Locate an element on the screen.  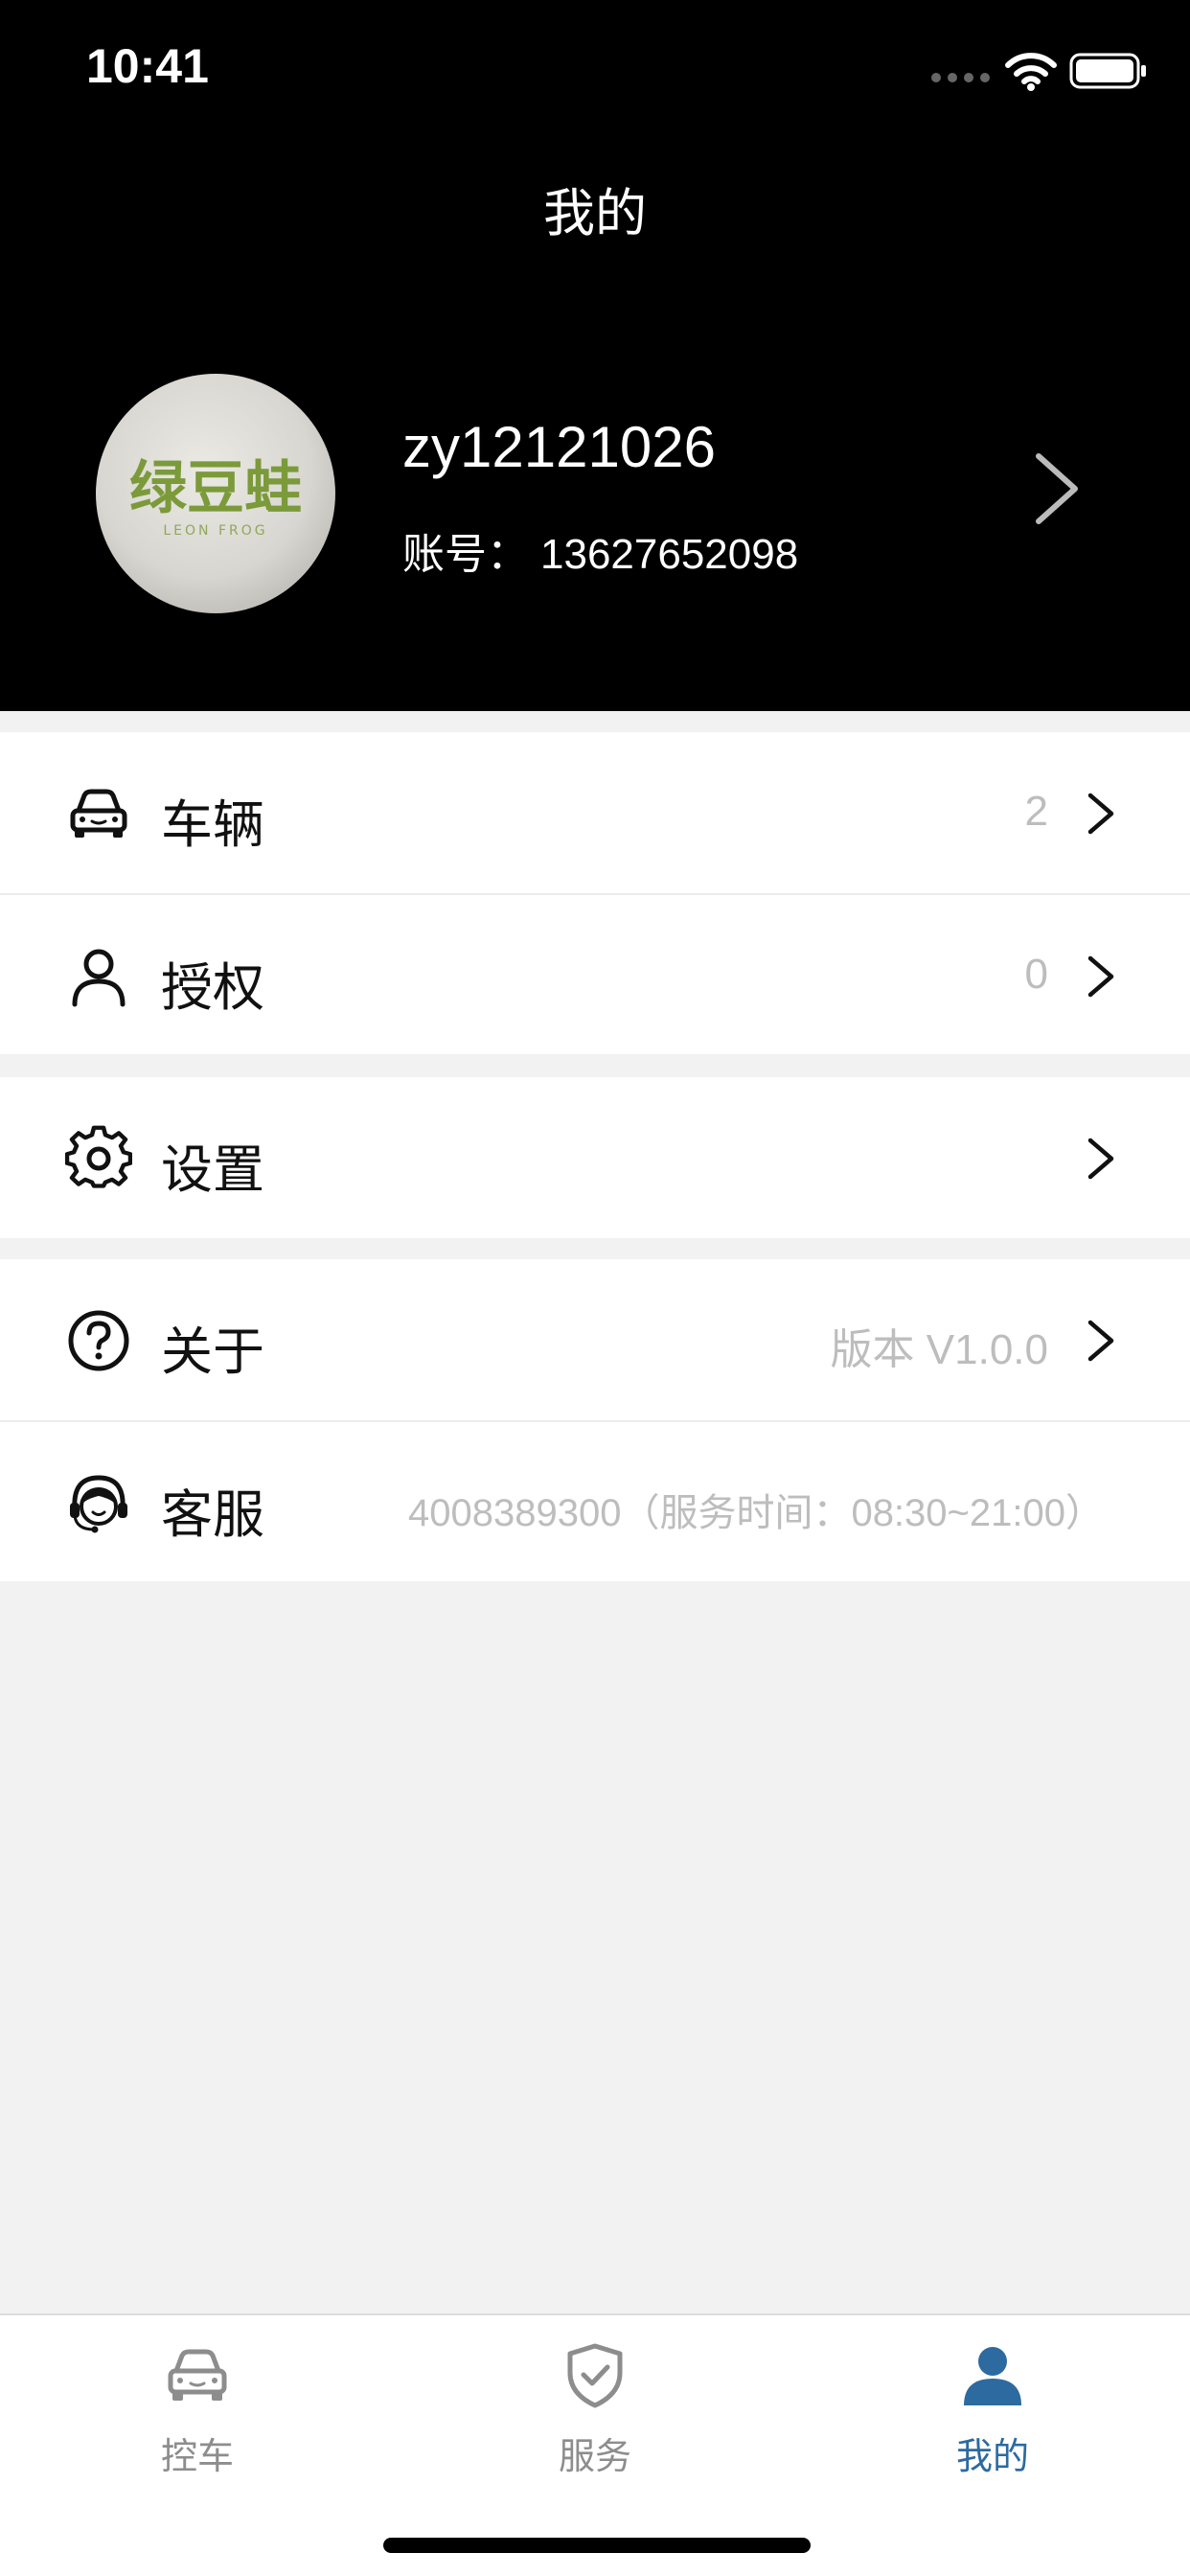
authorization-count: 0 is located at coordinates (1036, 974).